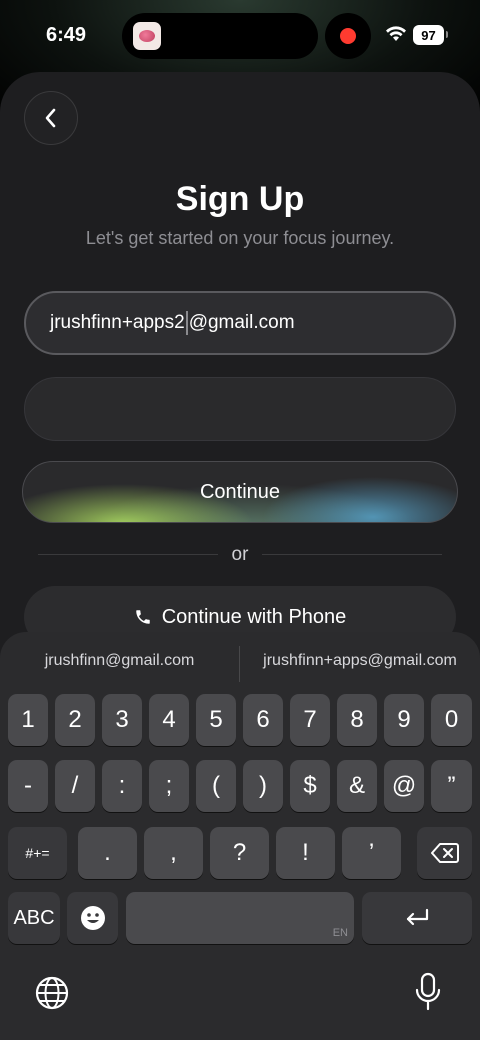 This screenshot has height=1040, width=480. Describe the element at coordinates (119, 661) in the screenshot. I see `suggestion-1: jrushfinn@gmail.com` at that location.